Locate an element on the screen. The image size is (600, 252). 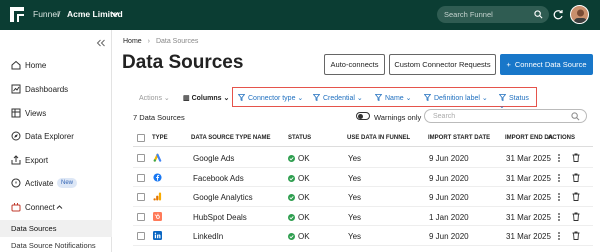
sidebar-subitem-data-sources: Data Sources is located at coordinates (56, 228).